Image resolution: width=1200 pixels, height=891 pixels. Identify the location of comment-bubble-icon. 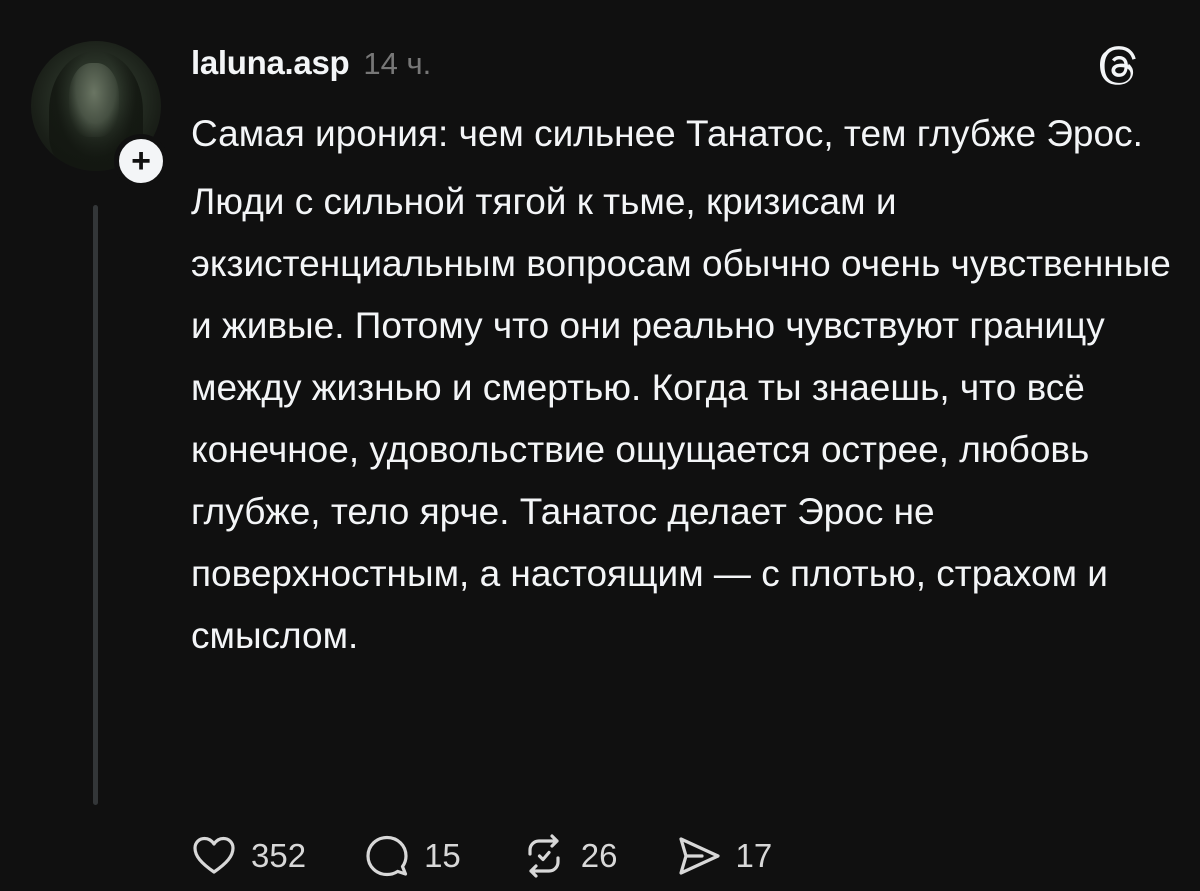
(387, 856).